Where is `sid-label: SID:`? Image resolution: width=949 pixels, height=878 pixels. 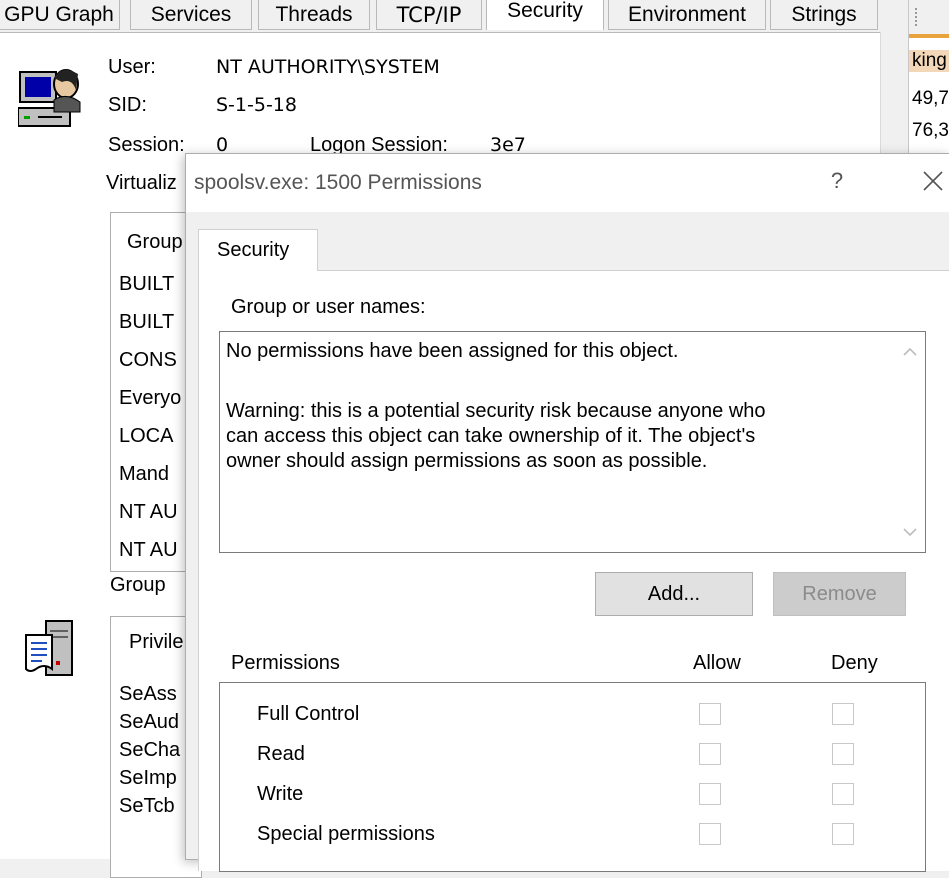 sid-label: SID: is located at coordinates (127, 105).